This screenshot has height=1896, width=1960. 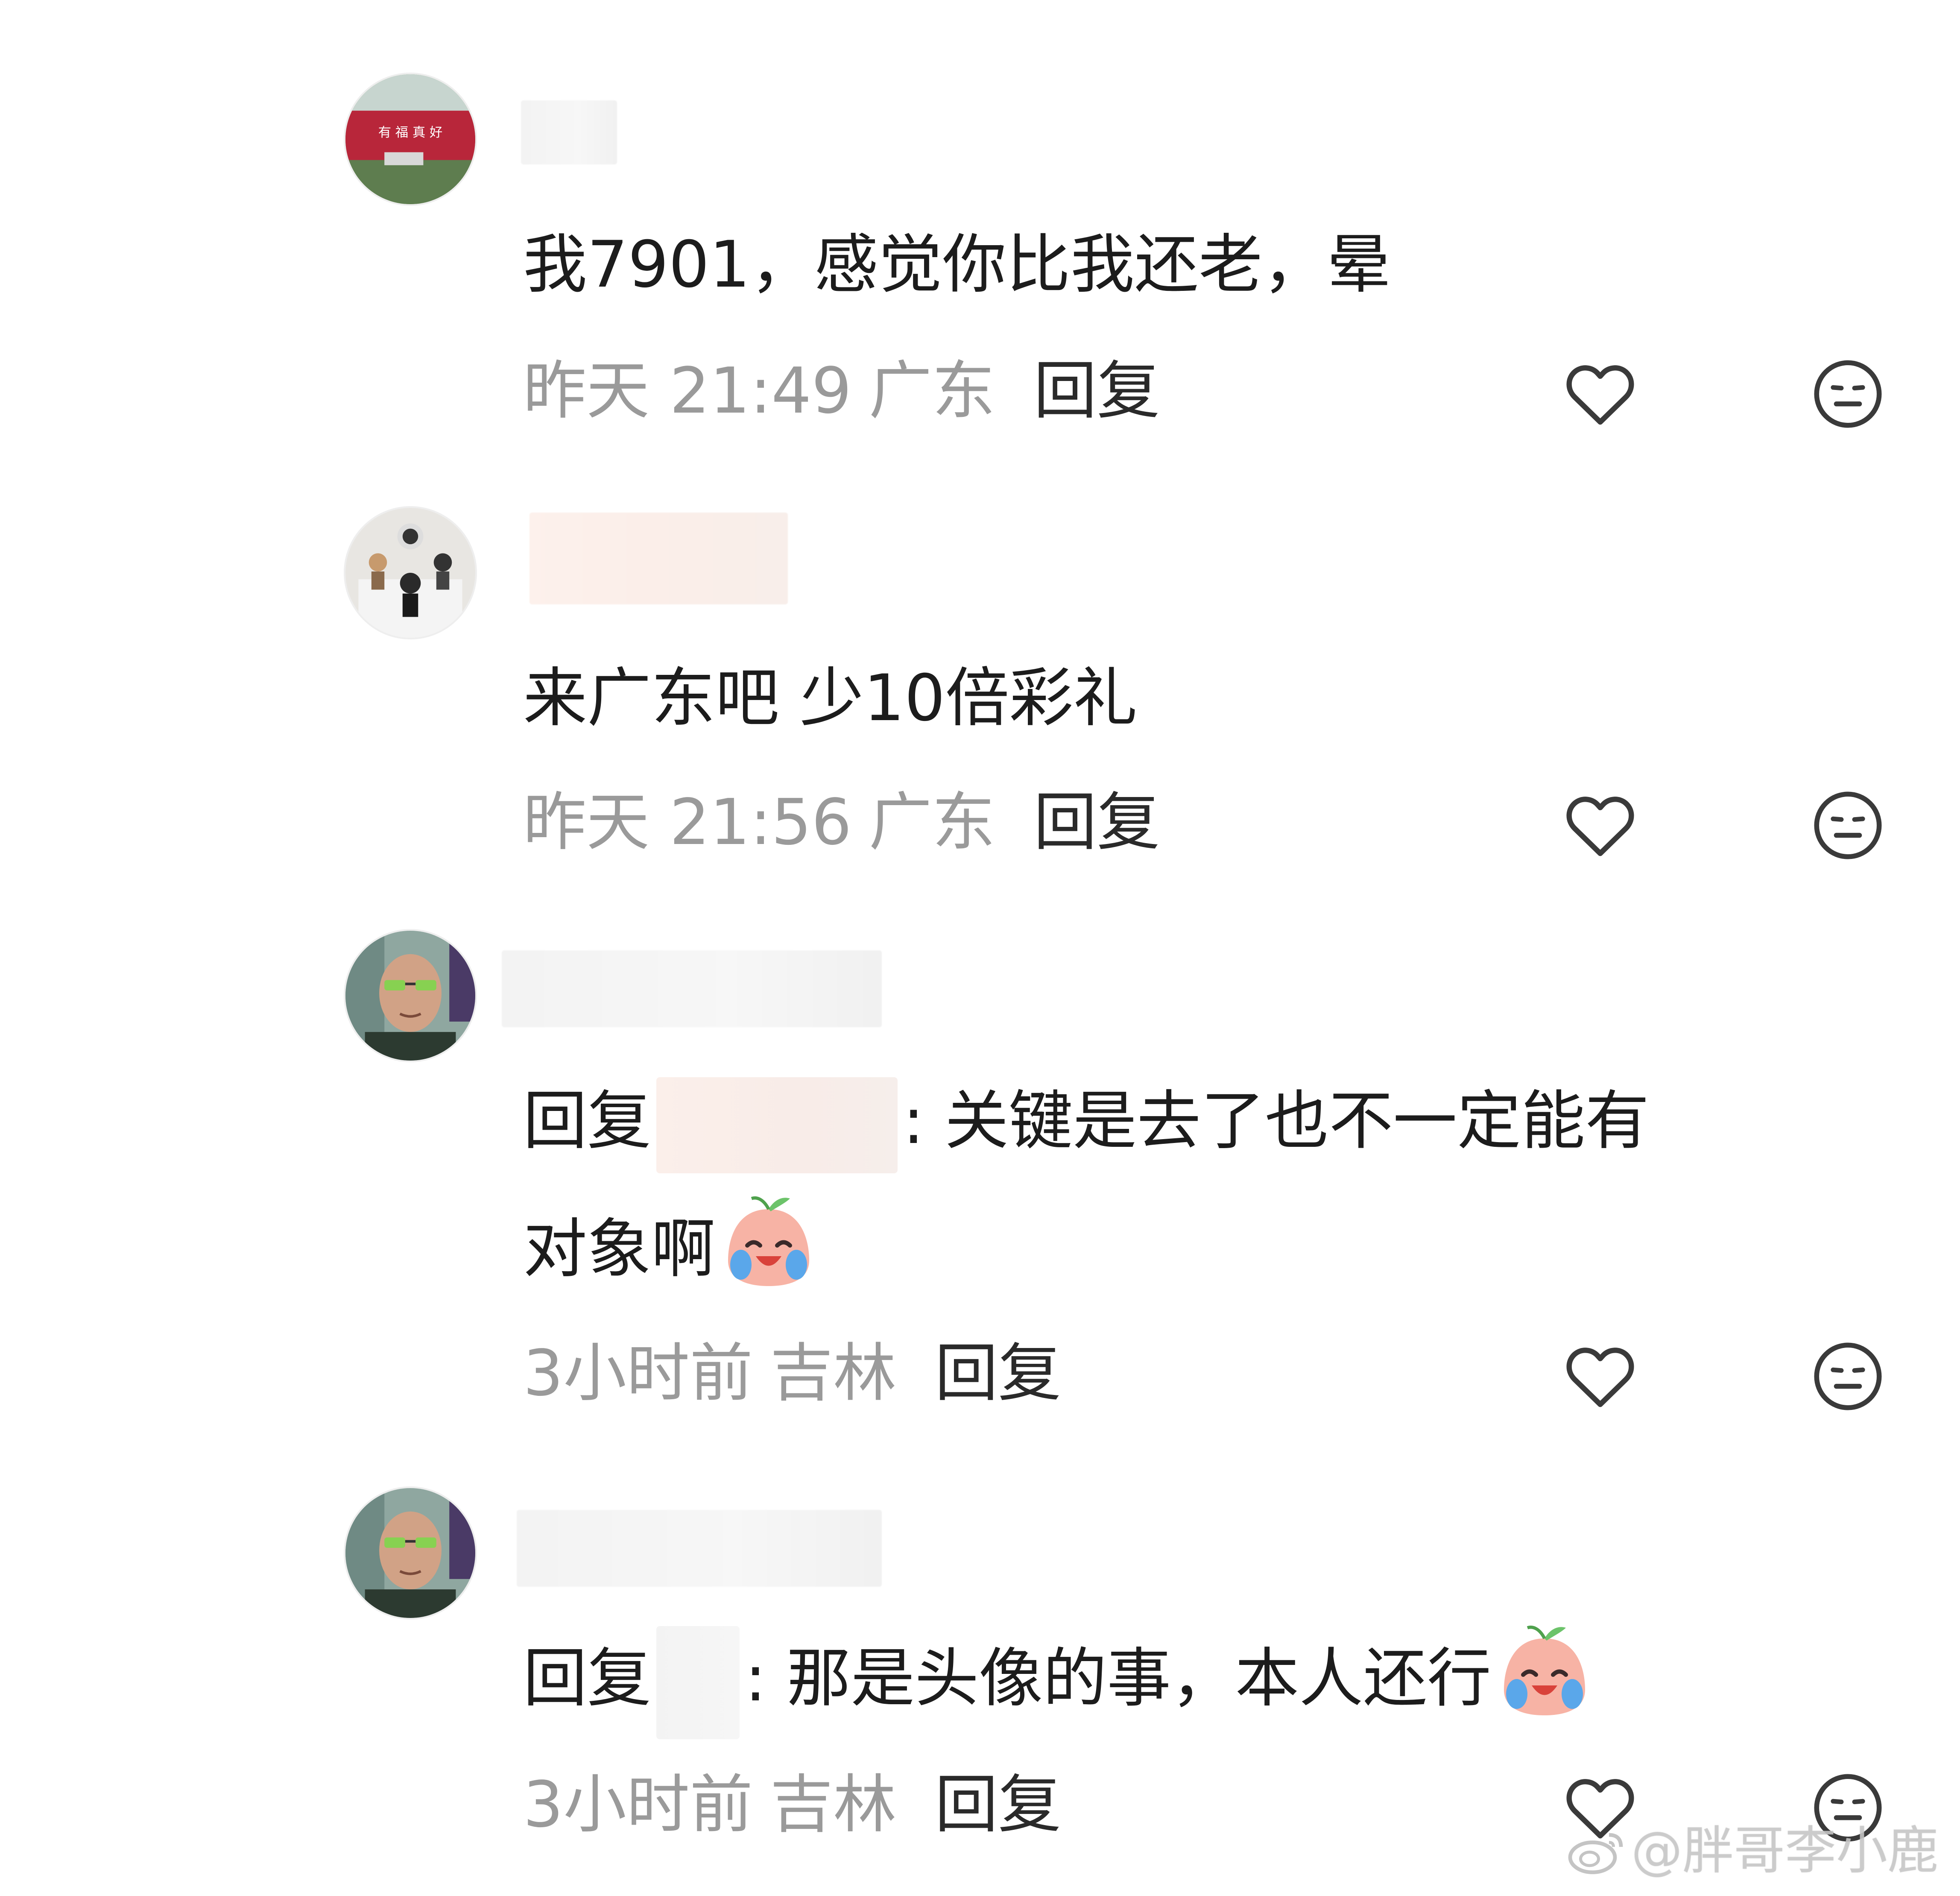 I want to click on avatar: 有 福 真 好, so click(x=410, y=139).